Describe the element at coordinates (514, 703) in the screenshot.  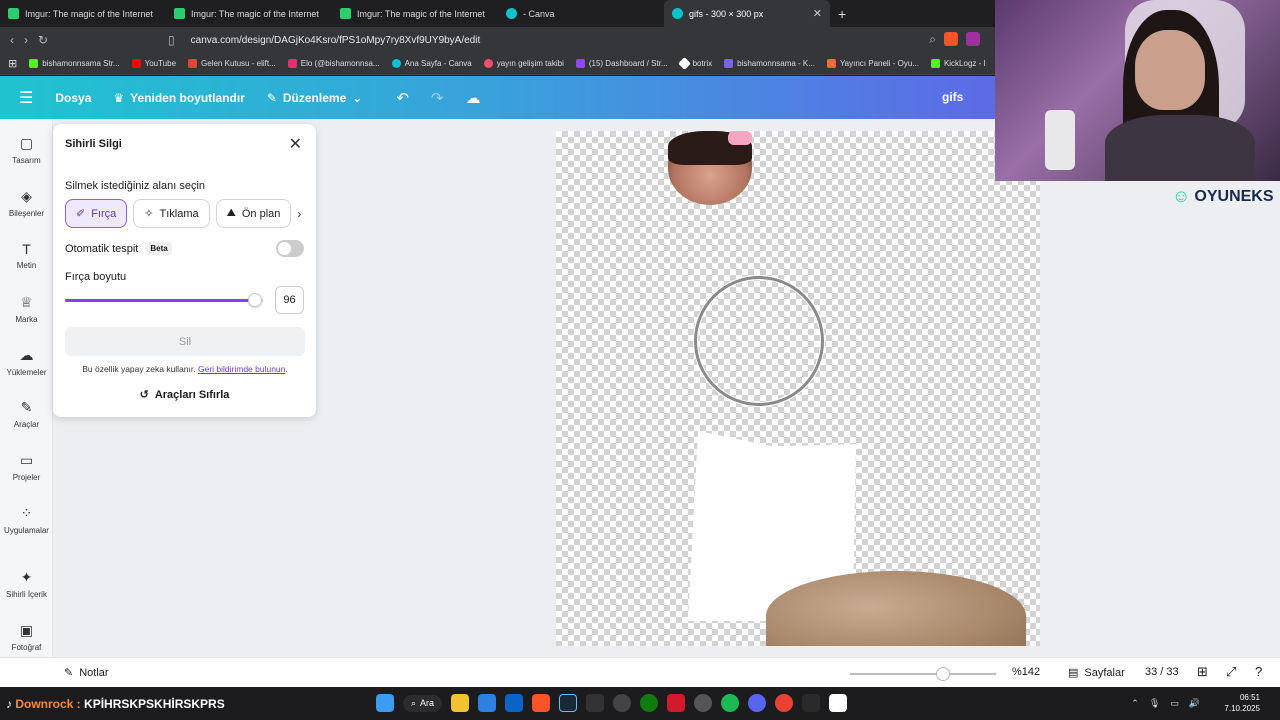
I see `outlook-icon` at that location.